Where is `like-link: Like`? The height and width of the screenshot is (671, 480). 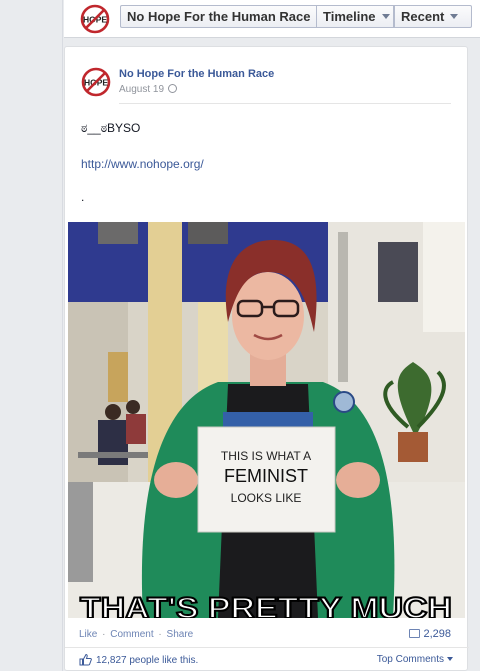
like-link: Like is located at coordinates (88, 634).